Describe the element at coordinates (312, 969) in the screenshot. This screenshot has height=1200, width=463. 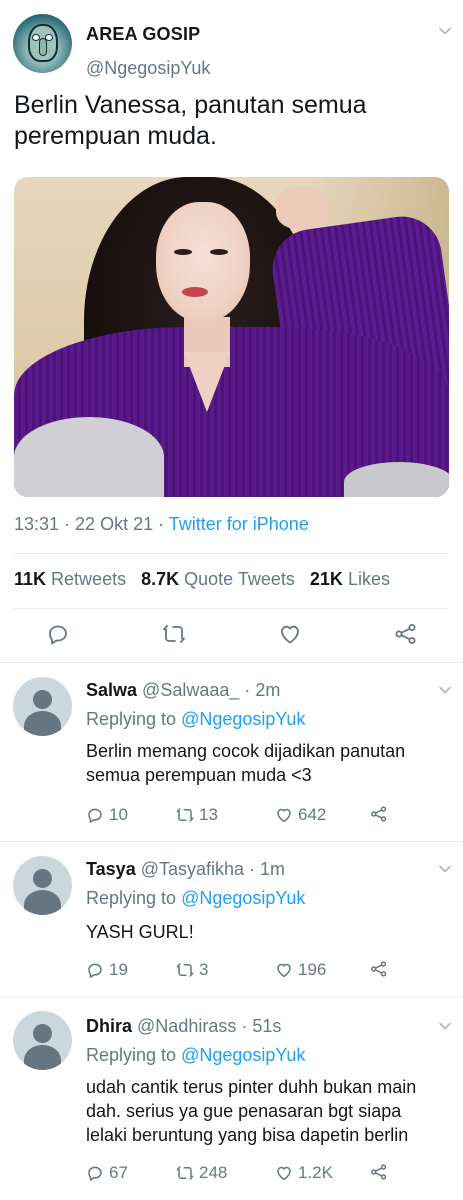
I see `like-count: 196` at that location.